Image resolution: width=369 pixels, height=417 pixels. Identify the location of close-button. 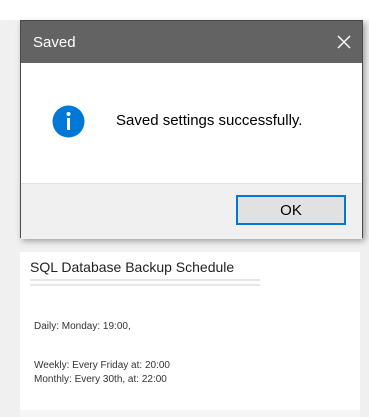
(344, 42).